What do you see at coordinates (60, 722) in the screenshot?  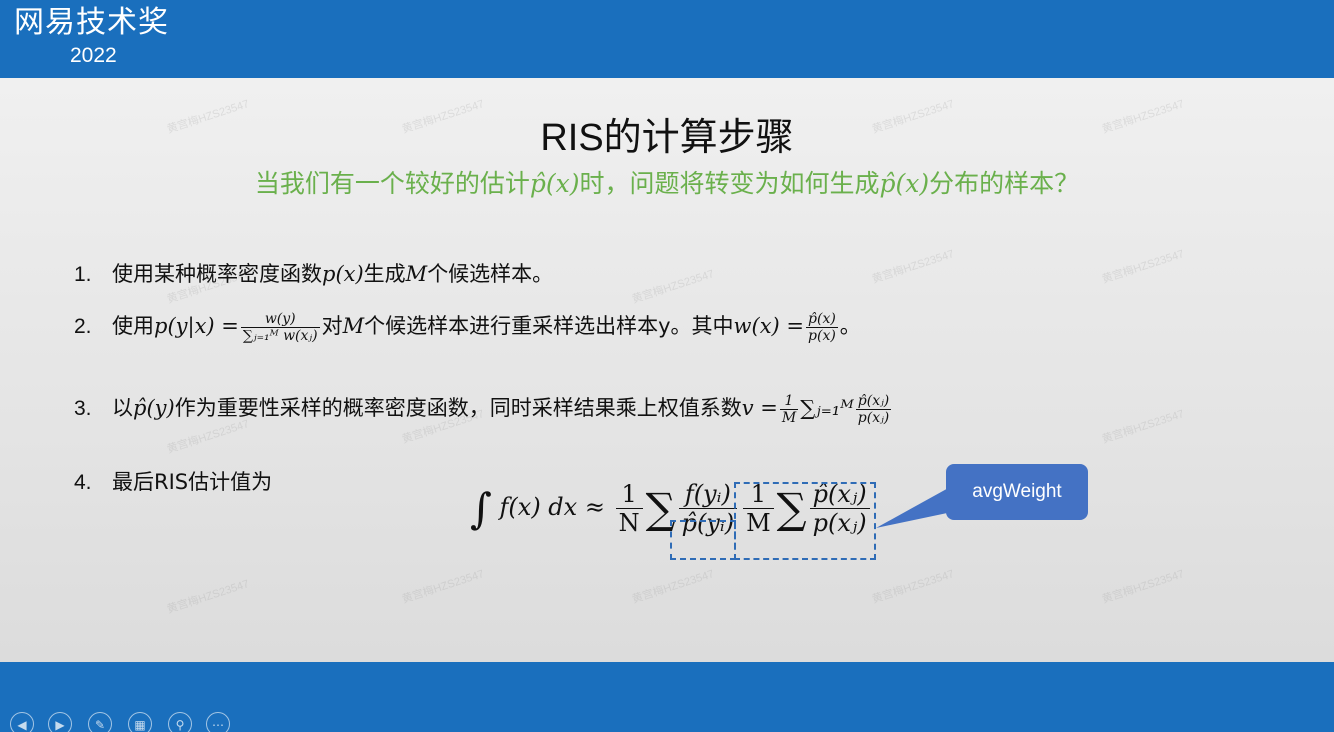 I see `next-icon: ▶` at bounding box center [60, 722].